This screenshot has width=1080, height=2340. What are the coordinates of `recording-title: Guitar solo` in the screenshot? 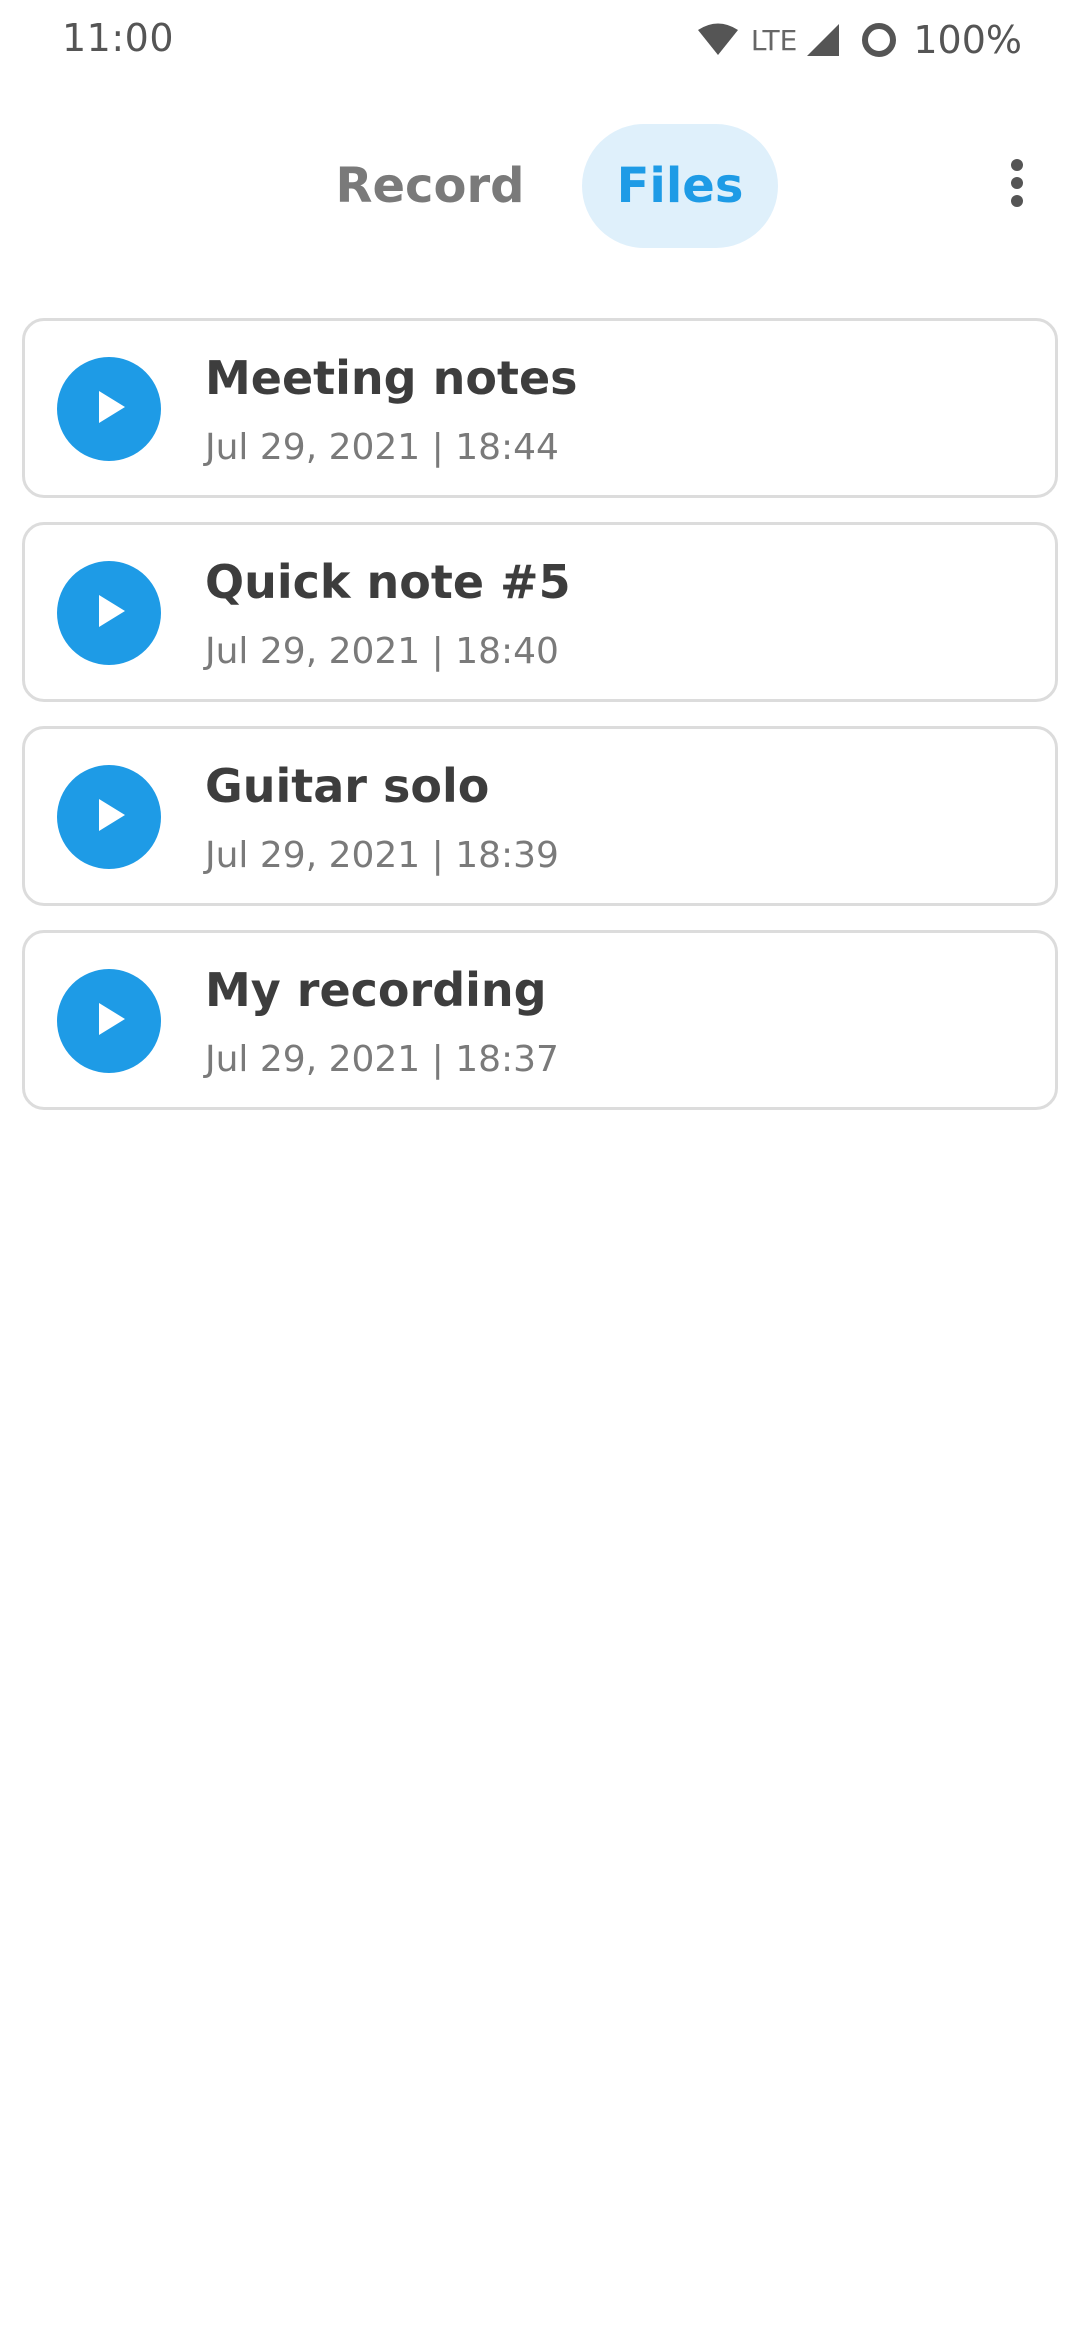 It's located at (347, 786).